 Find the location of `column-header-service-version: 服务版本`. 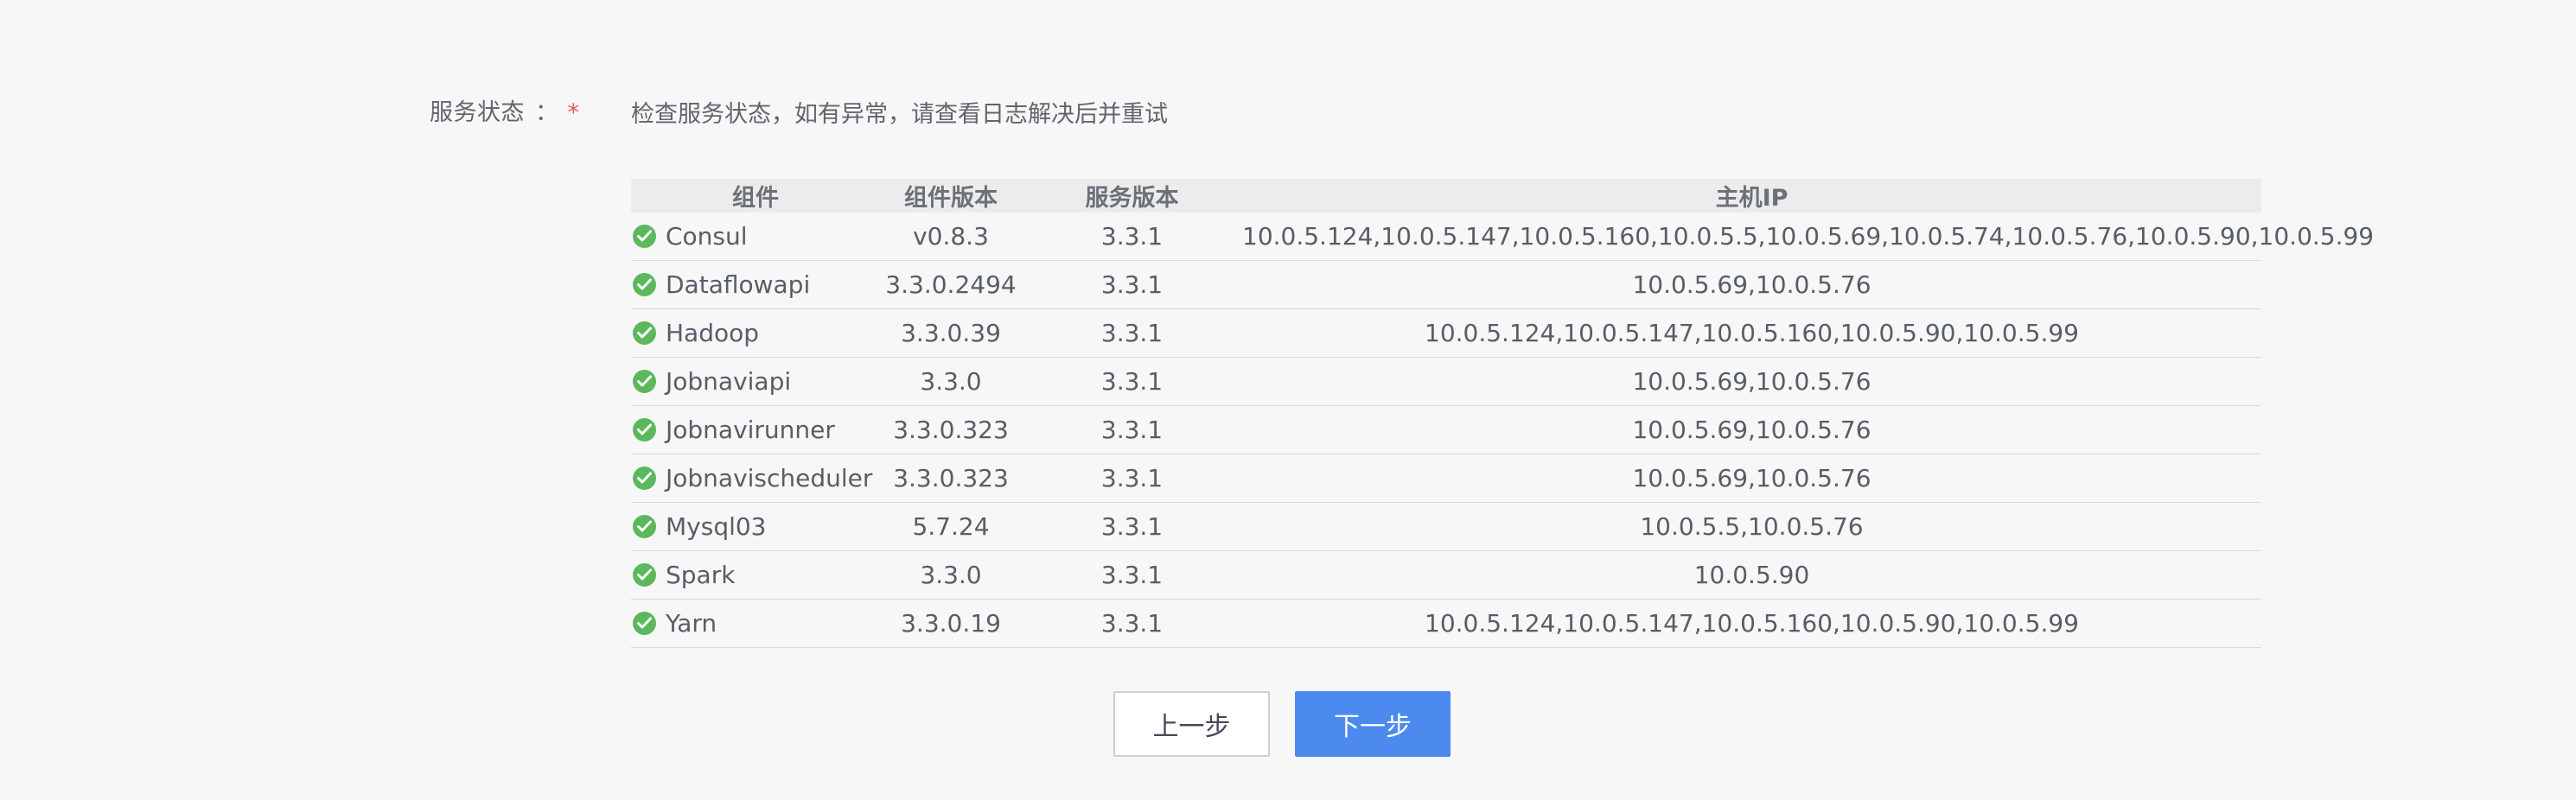

column-header-service-version: 服务版本 is located at coordinates (1132, 196).